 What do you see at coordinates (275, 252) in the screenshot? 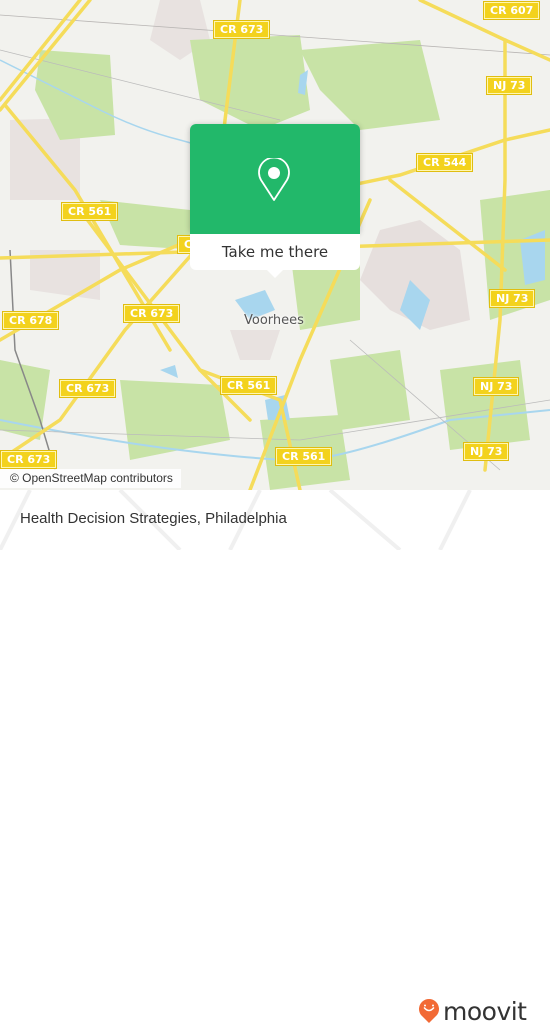
I see `take-me-there-button: Take me there` at bounding box center [275, 252].